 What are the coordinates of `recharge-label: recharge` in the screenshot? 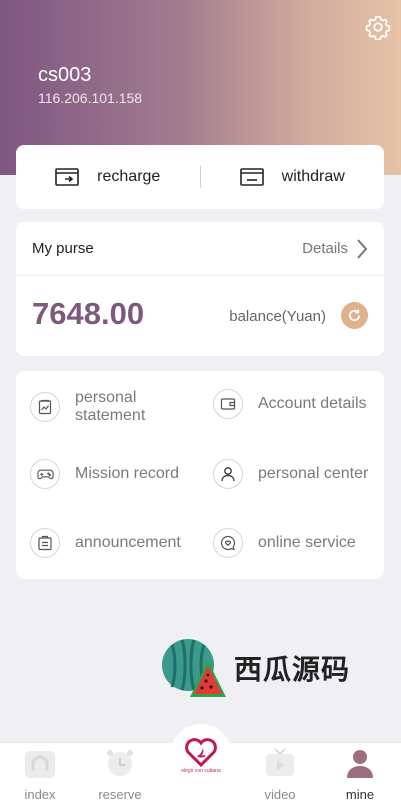 It's located at (129, 176).